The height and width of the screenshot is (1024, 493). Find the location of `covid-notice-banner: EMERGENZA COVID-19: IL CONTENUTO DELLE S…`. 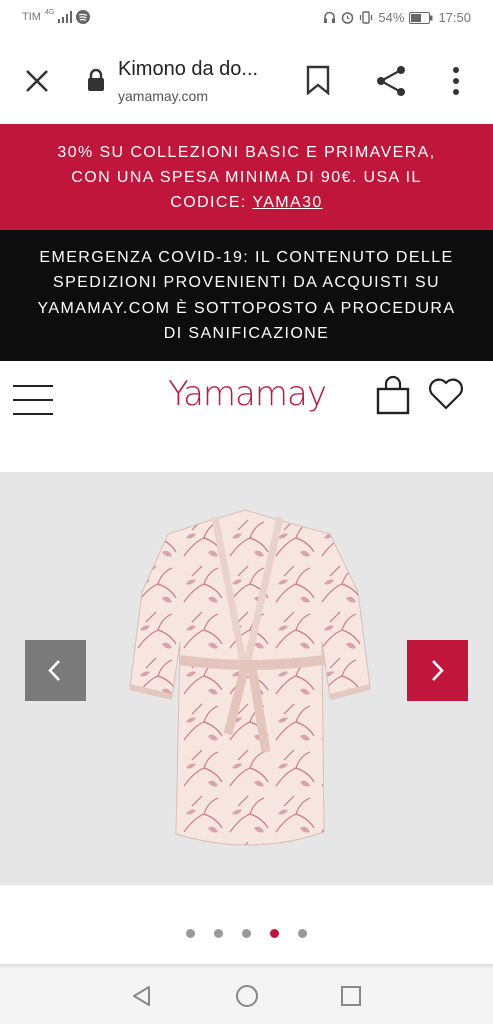

covid-notice-banner: EMERGENZA COVID-19: IL CONTENUTO DELLE S… is located at coordinates (246, 295).